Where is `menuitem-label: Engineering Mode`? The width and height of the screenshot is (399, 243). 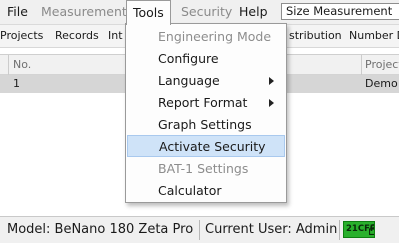
menuitem-label: Engineering Mode is located at coordinates (215, 36).